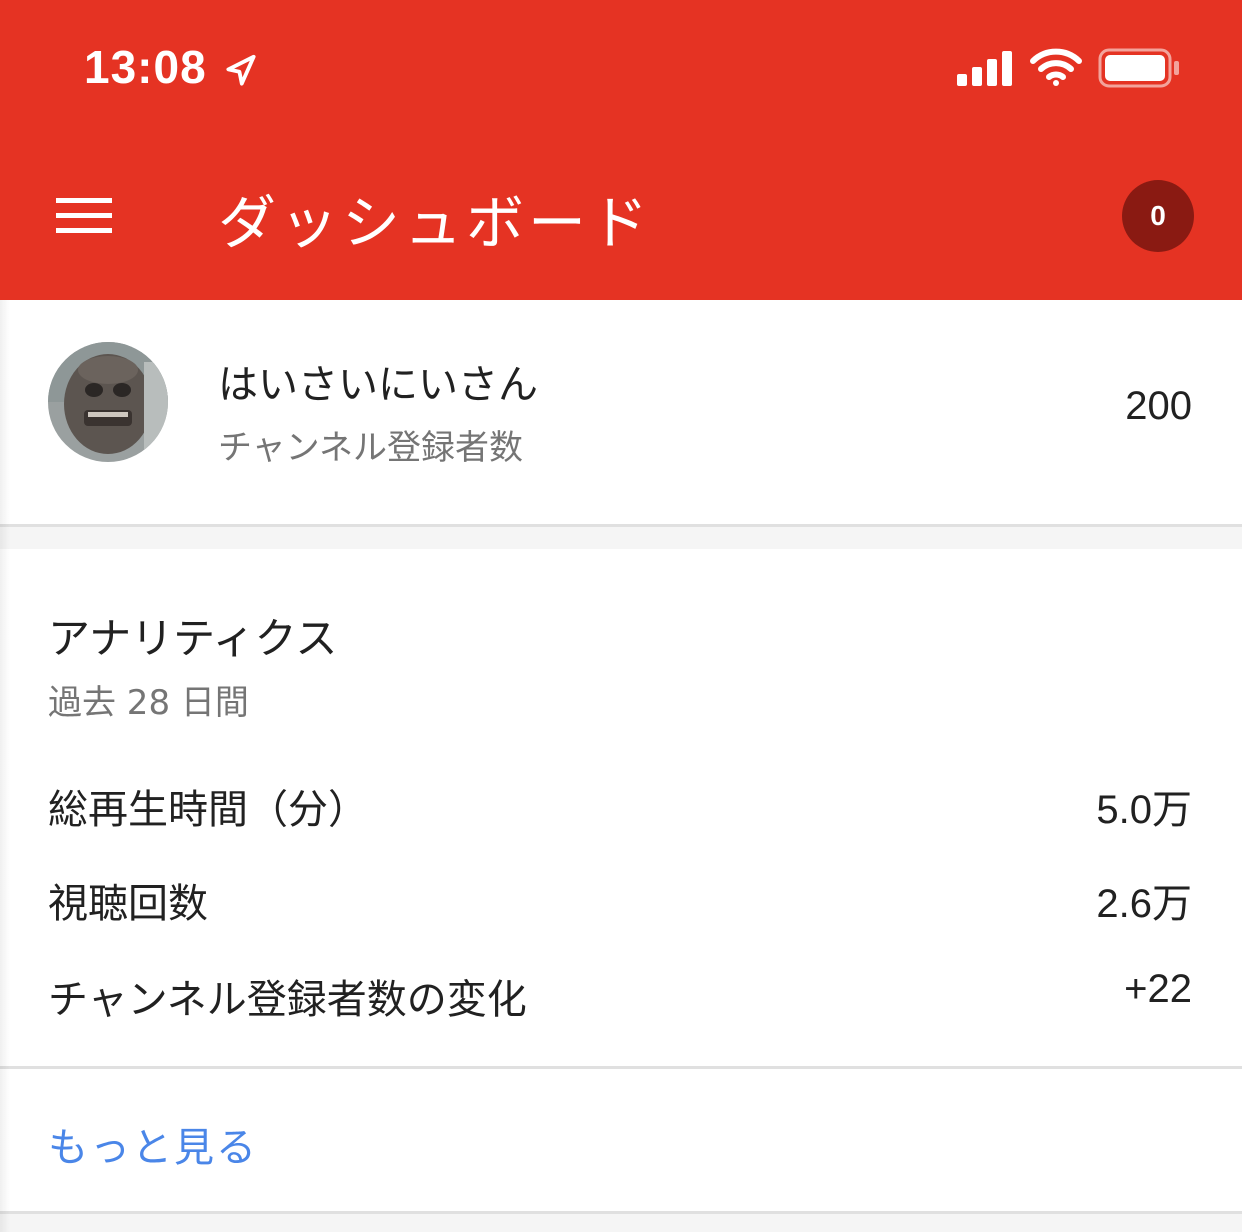 This screenshot has height=1232, width=1242. What do you see at coordinates (1144, 810) in the screenshot?
I see `watch-time-value: 5.0万` at bounding box center [1144, 810].